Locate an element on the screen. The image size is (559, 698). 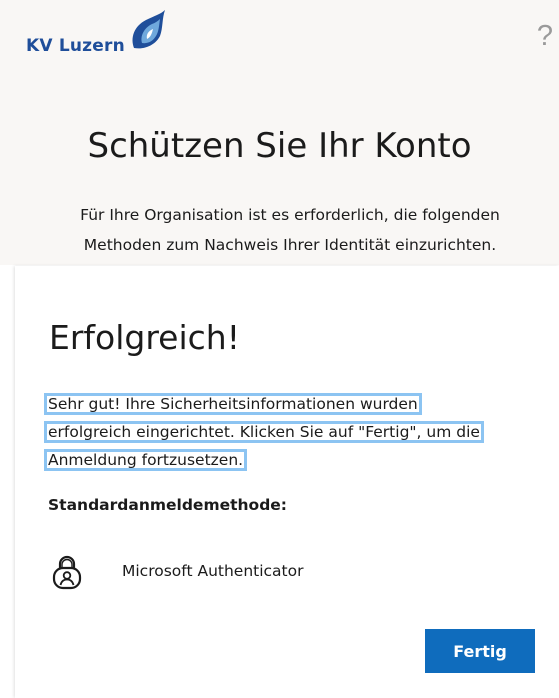
method-name: Microsoft Authenticator is located at coordinates (213, 571).